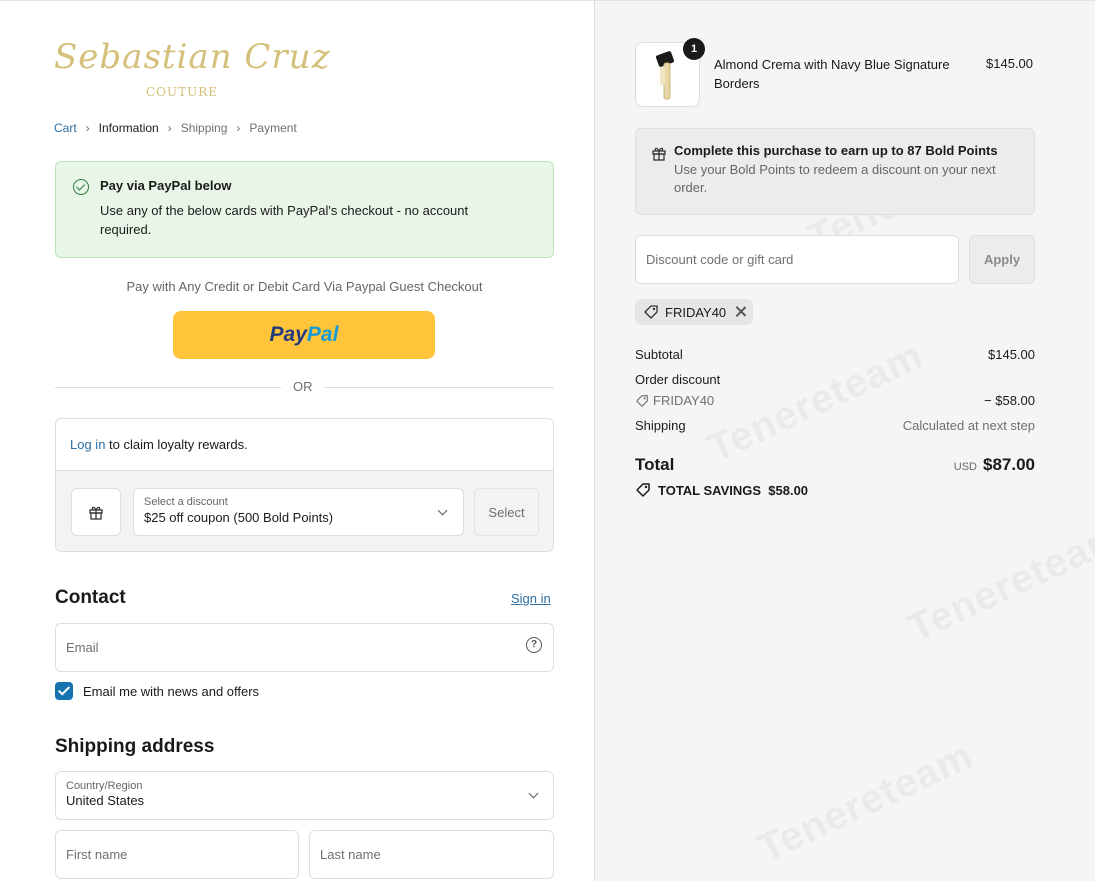 Image resolution: width=1095 pixels, height=881 pixels. I want to click on discount-code-row: FRIDAY40 − $58.00, so click(835, 402).